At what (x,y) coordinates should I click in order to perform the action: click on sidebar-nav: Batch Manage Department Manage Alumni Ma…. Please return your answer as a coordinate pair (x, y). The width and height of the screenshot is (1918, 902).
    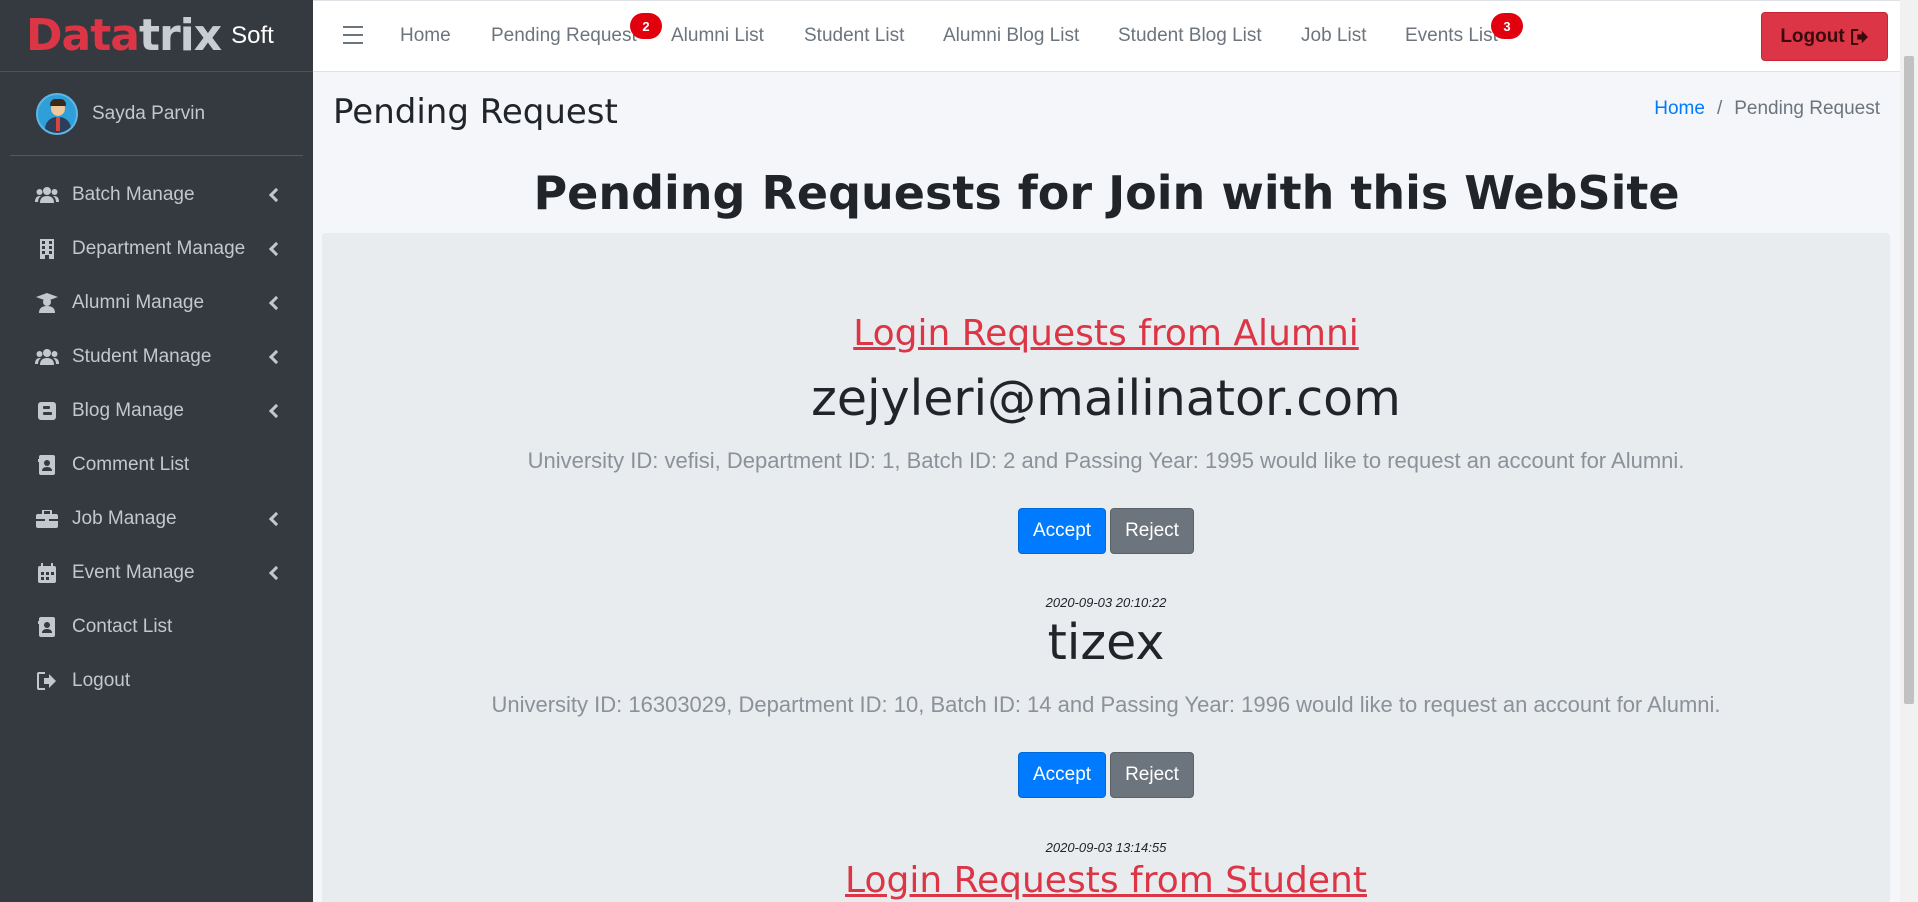
    Looking at the image, I should click on (156, 438).